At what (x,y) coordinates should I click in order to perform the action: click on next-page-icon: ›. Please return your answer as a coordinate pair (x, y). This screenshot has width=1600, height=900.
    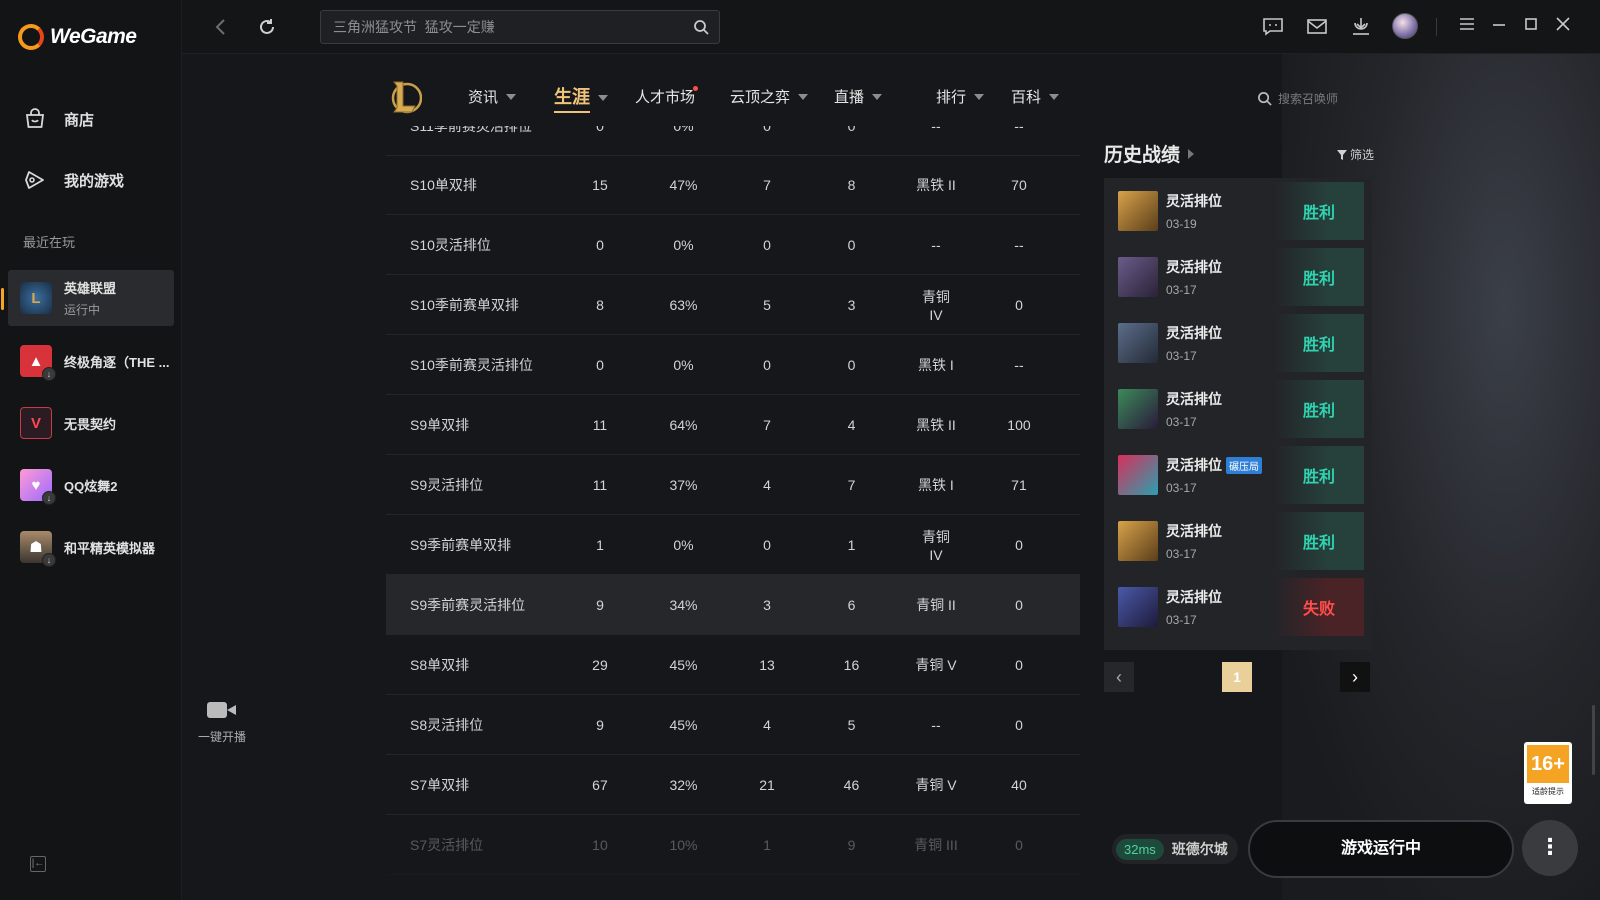
    Looking at the image, I should click on (1355, 677).